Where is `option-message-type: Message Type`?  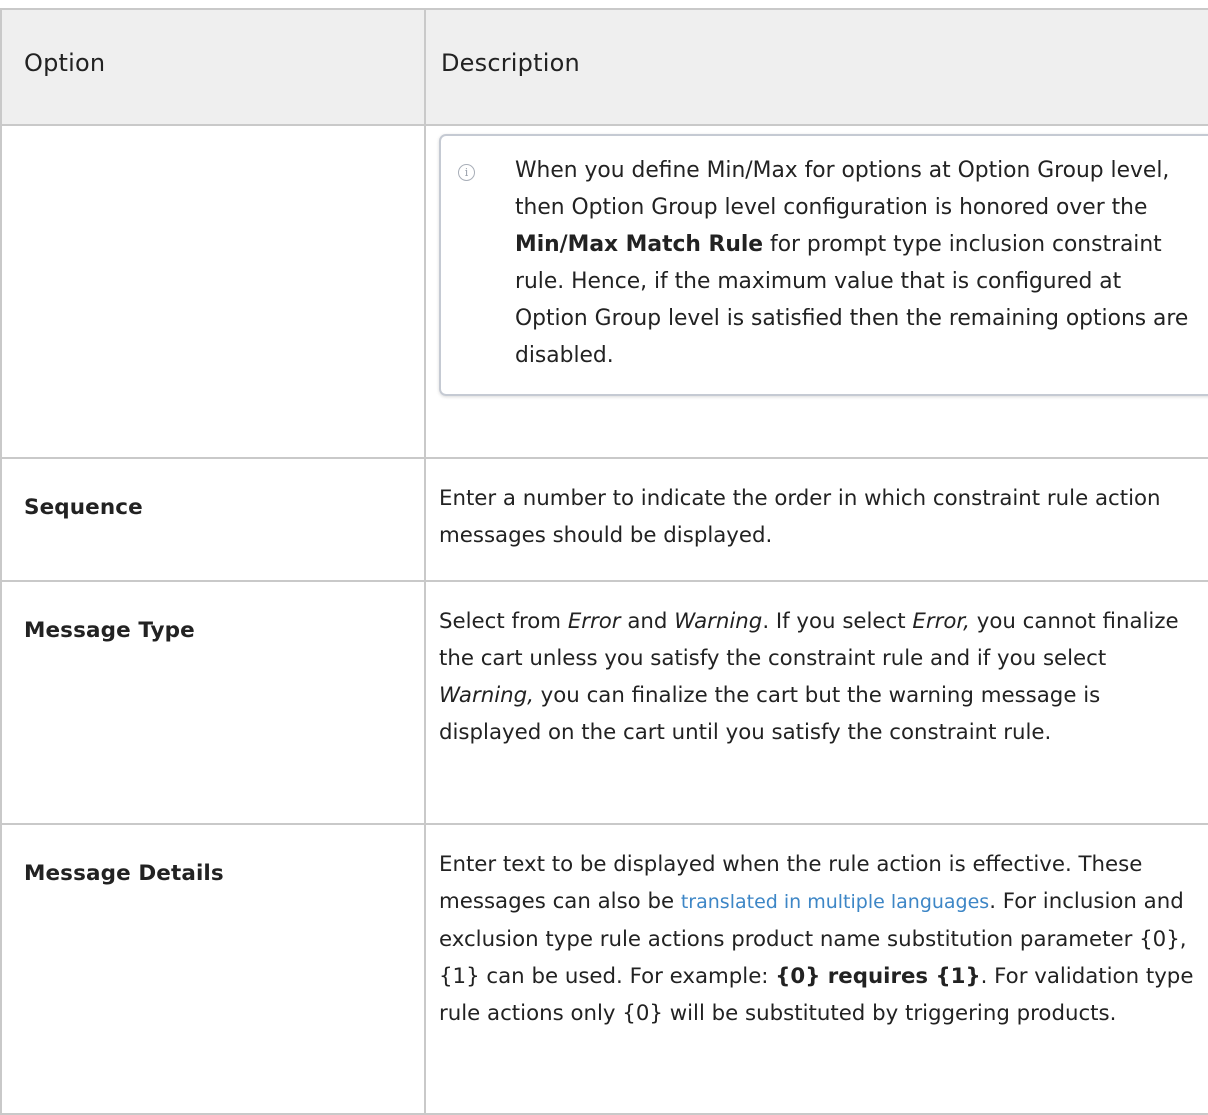
option-message-type: Message Type is located at coordinates (109, 630).